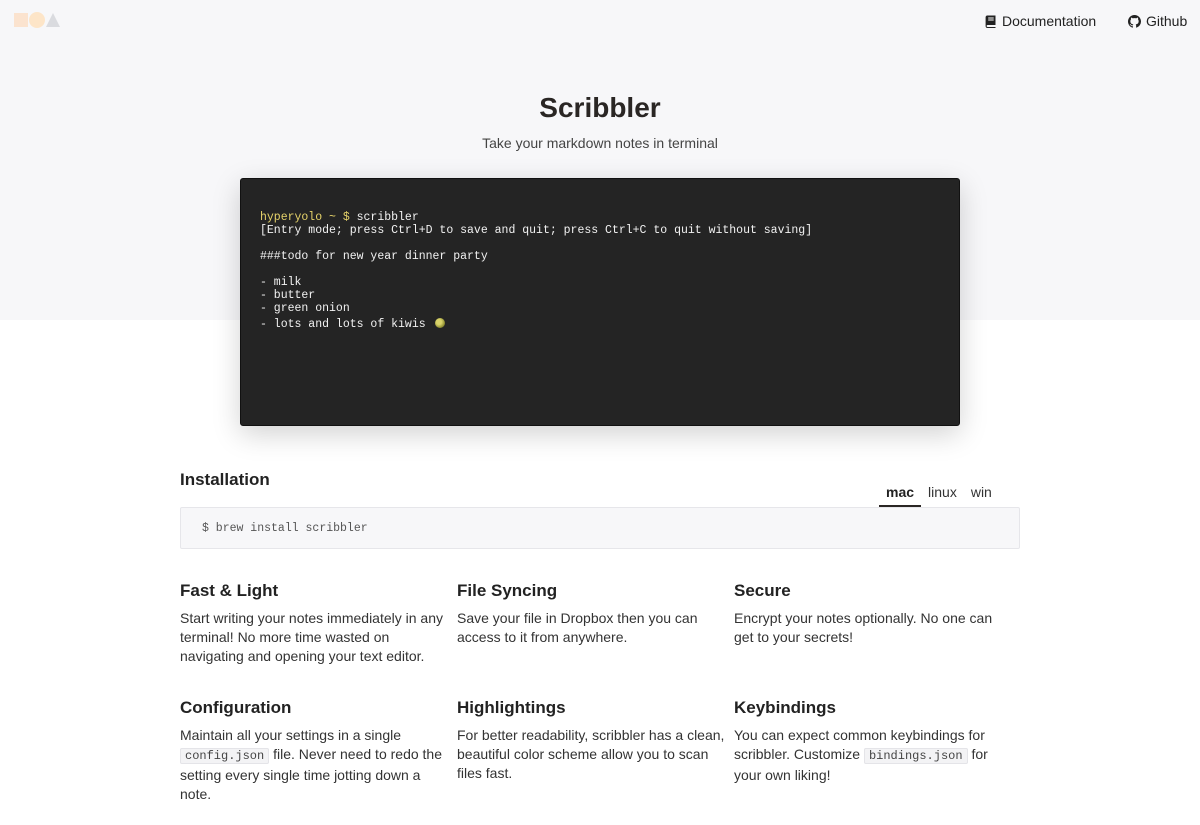  Describe the element at coordinates (900, 493) in the screenshot. I see `tab-mac: mac` at that location.